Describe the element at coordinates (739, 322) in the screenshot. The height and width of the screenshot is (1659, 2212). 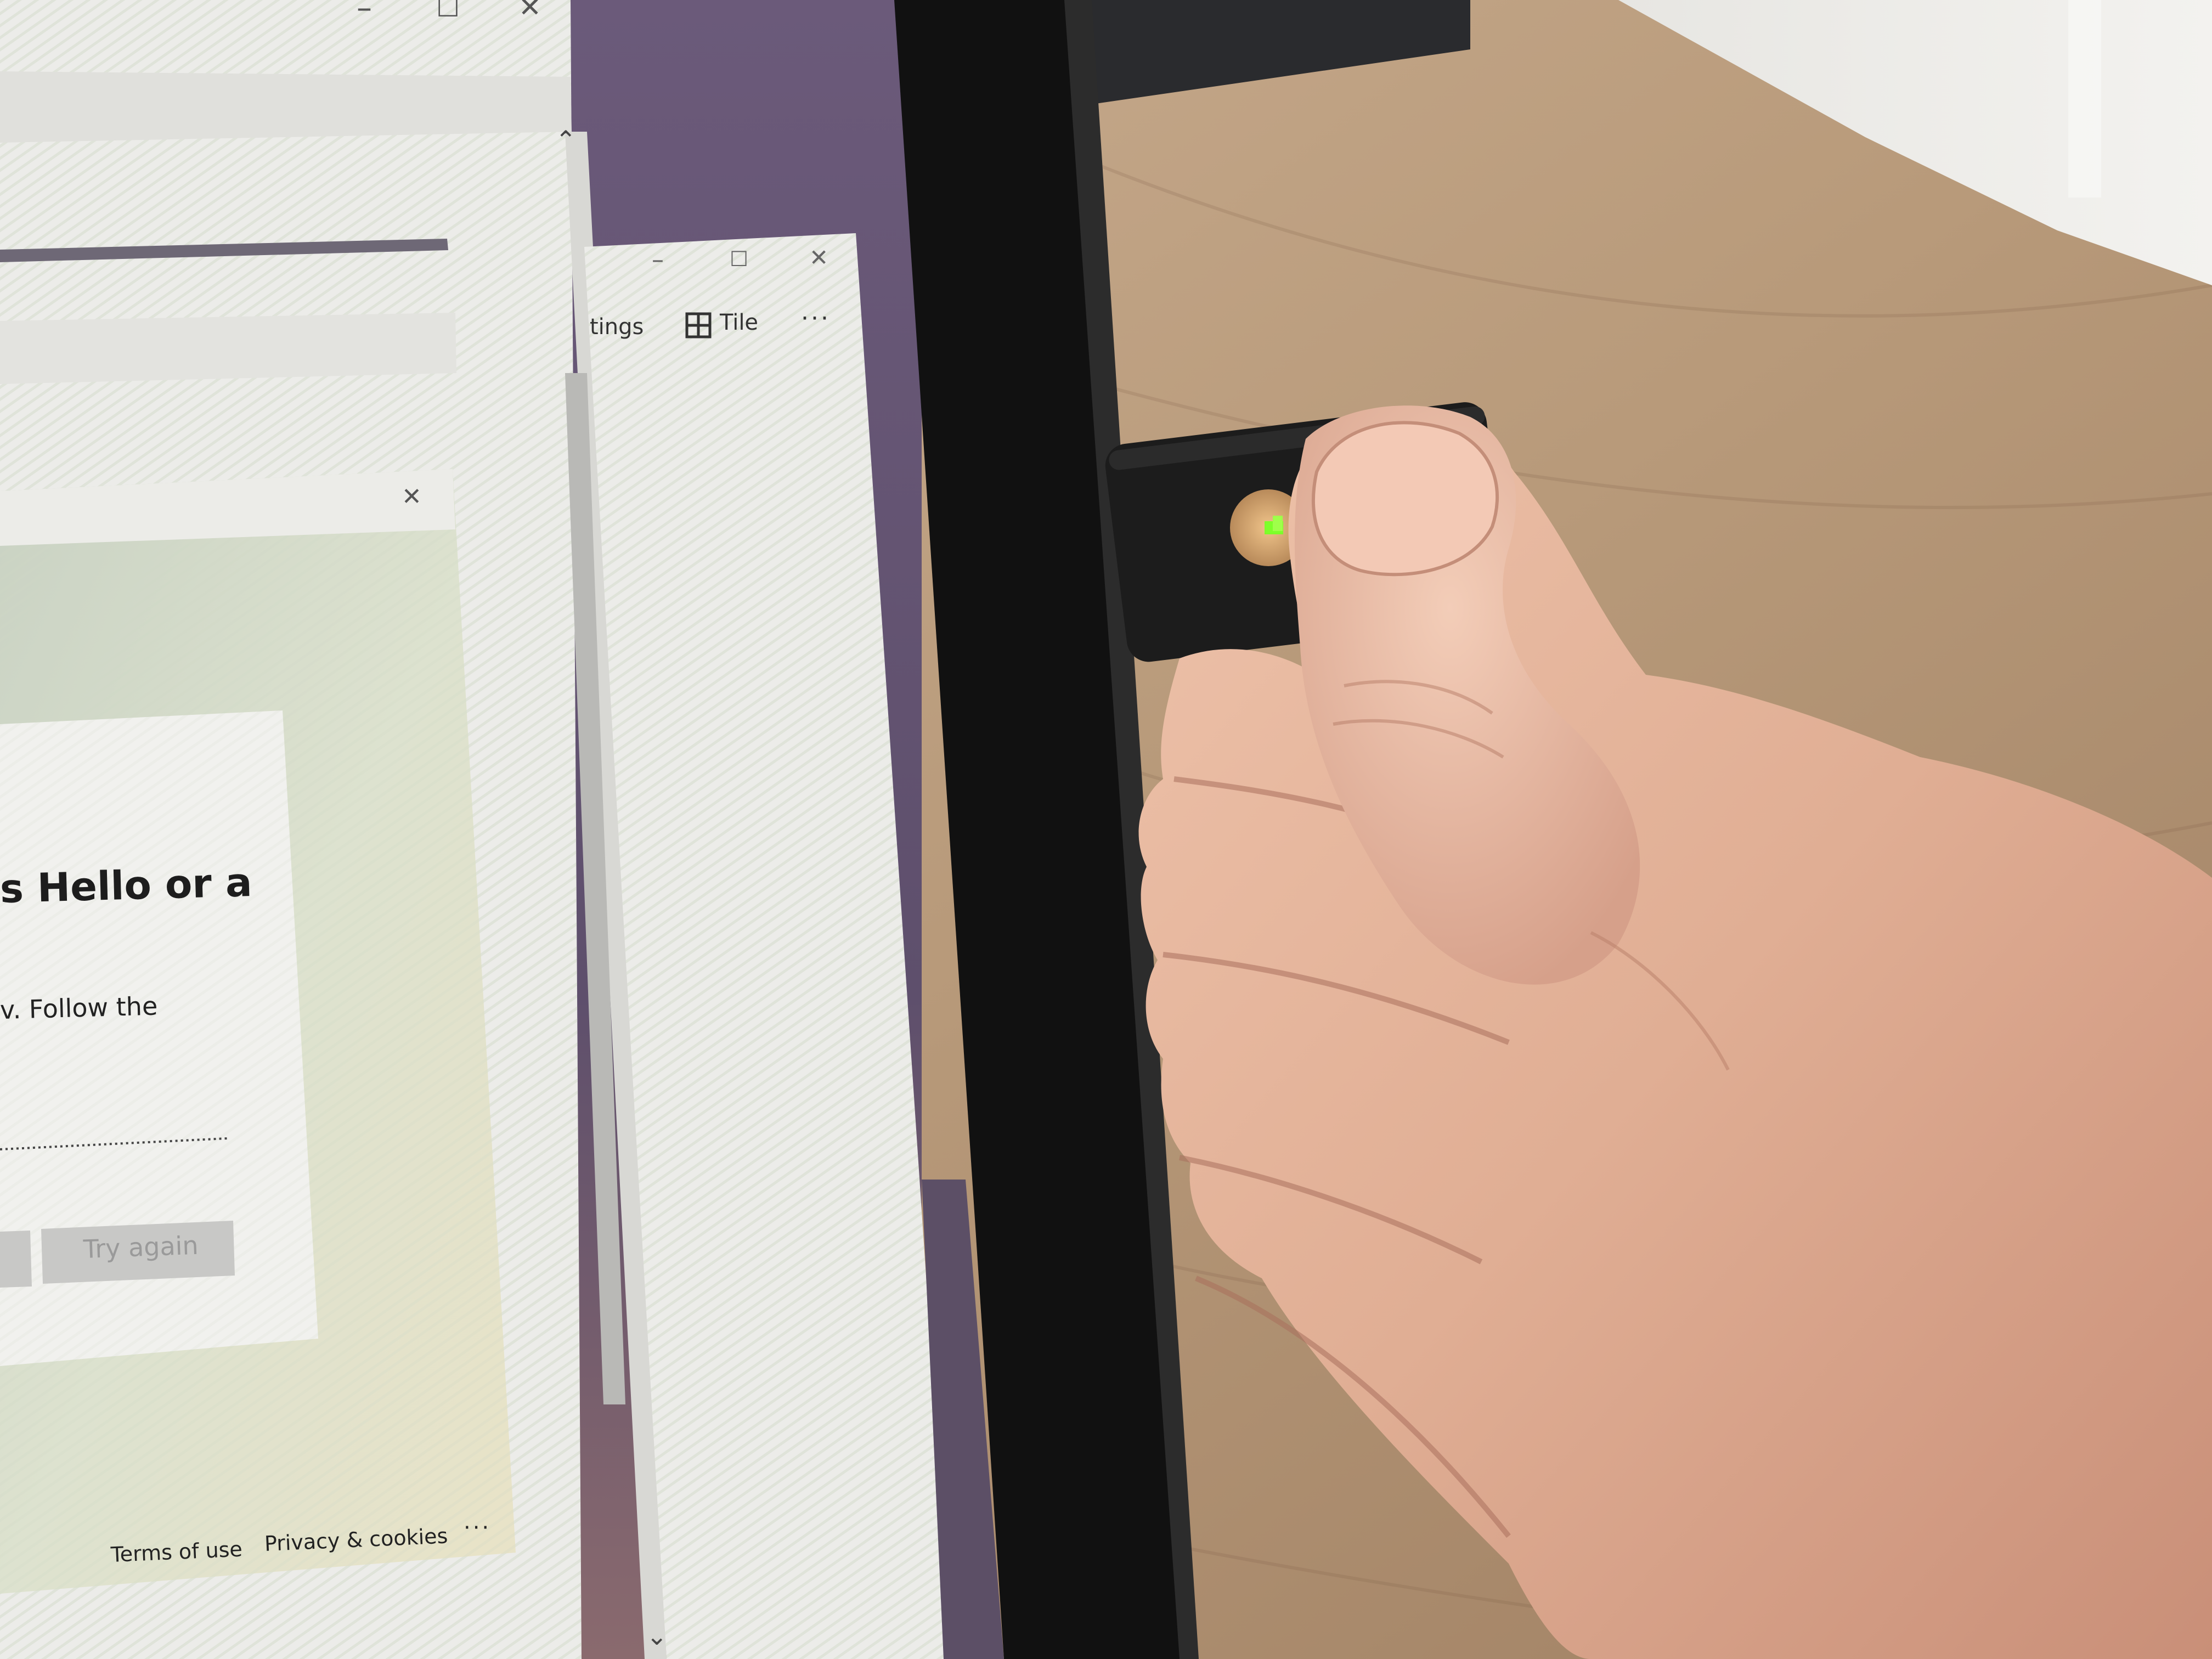
I see `tile-button-label: Tile` at that location.